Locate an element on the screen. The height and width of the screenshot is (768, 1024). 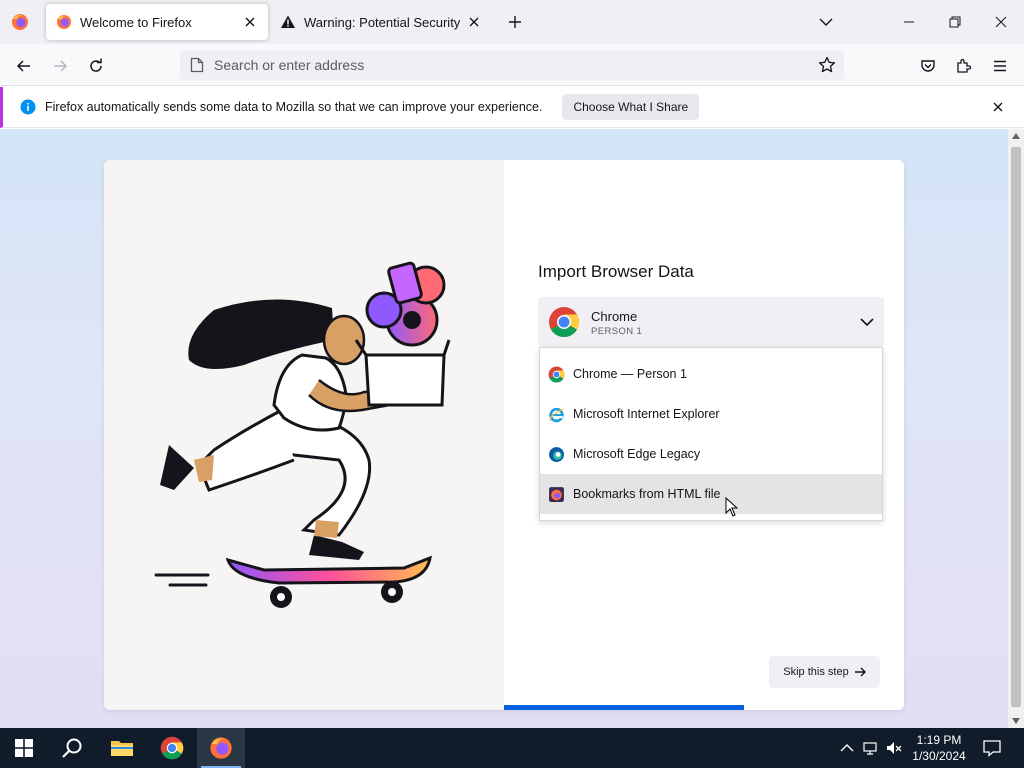
scrollbar-thumb is located at coordinates (1016, 427).